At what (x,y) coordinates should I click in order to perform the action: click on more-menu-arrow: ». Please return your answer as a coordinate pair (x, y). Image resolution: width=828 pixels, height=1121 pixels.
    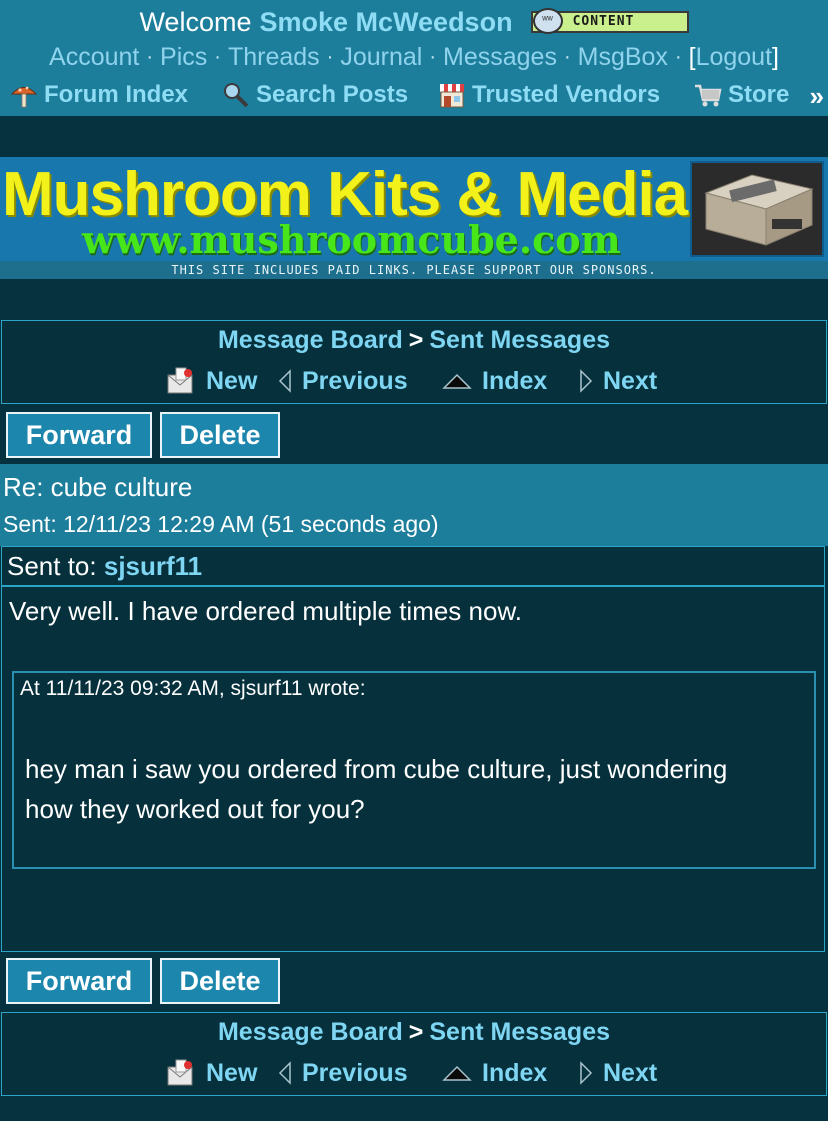
    Looking at the image, I should click on (817, 96).